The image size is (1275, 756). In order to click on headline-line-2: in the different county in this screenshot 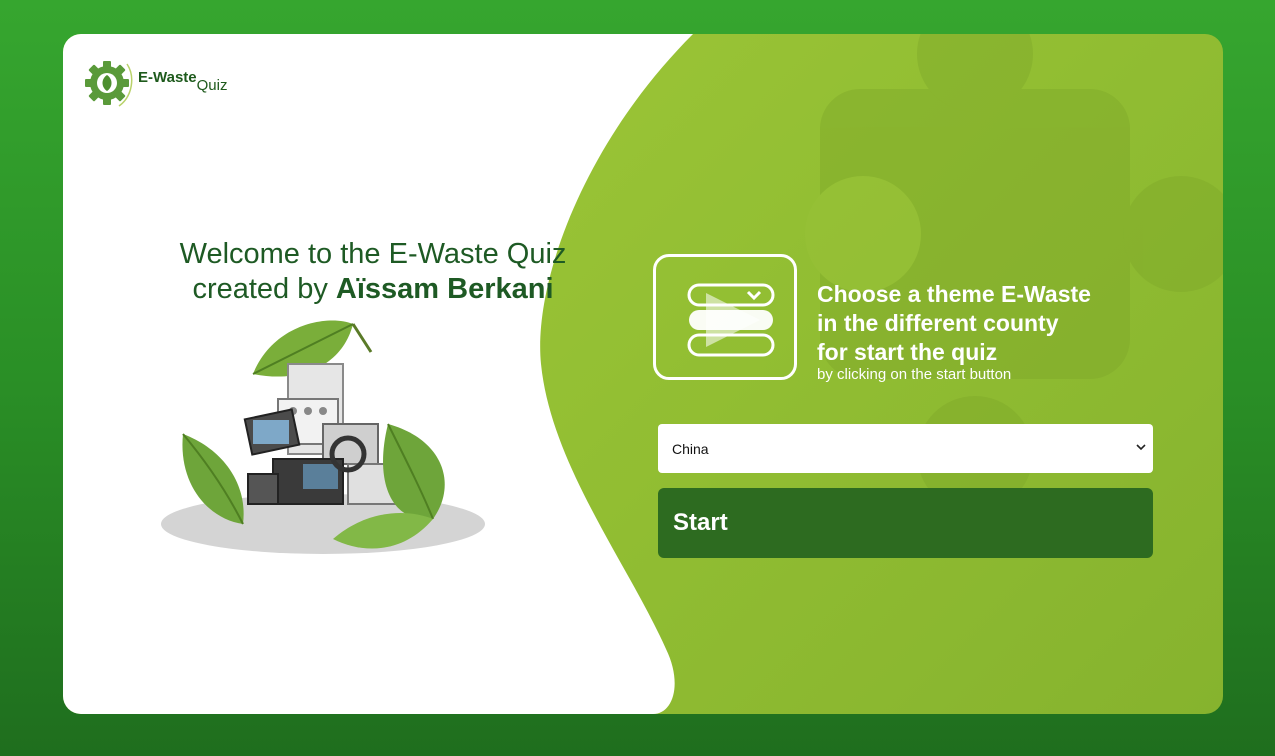, I will do `click(938, 323)`.